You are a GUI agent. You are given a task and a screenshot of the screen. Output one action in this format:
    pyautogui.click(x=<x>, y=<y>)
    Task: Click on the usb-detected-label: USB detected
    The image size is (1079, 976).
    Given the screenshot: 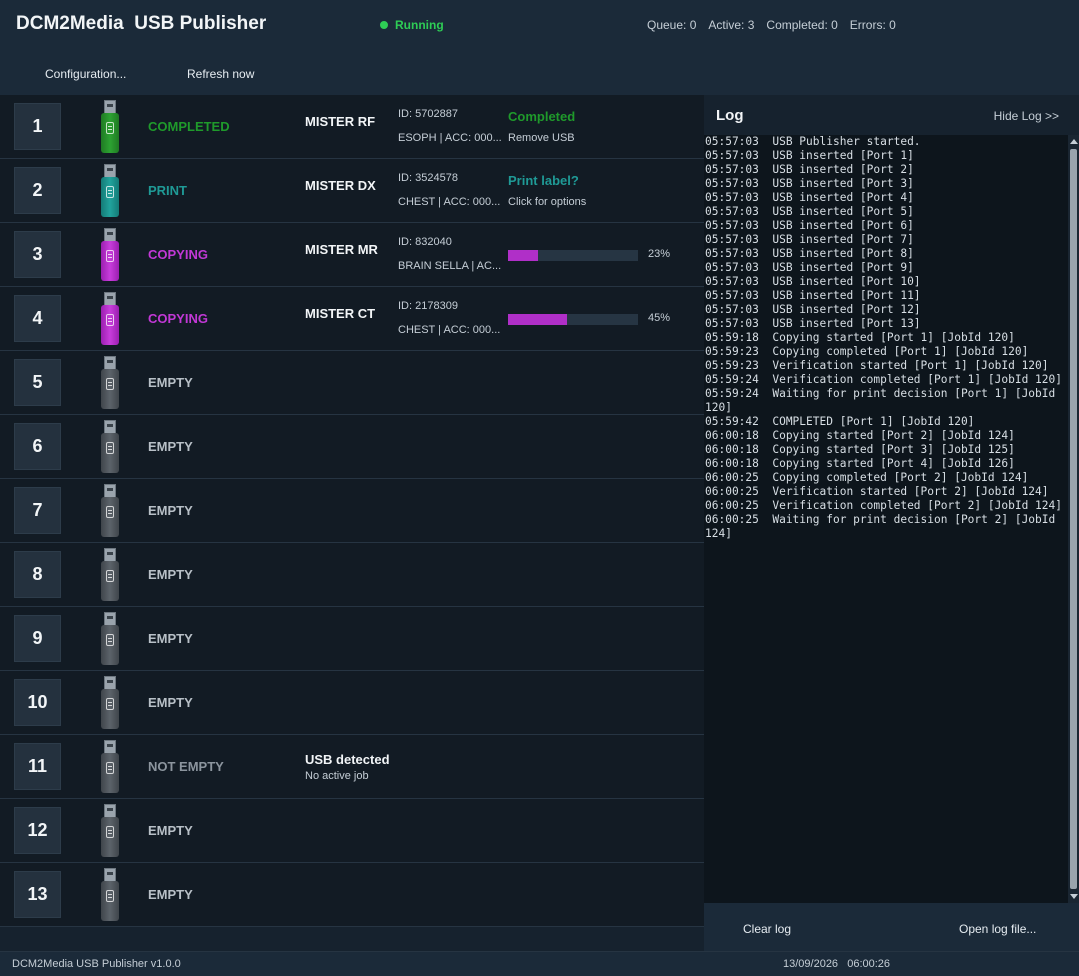 What is the action you would take?
    pyautogui.click(x=347, y=759)
    